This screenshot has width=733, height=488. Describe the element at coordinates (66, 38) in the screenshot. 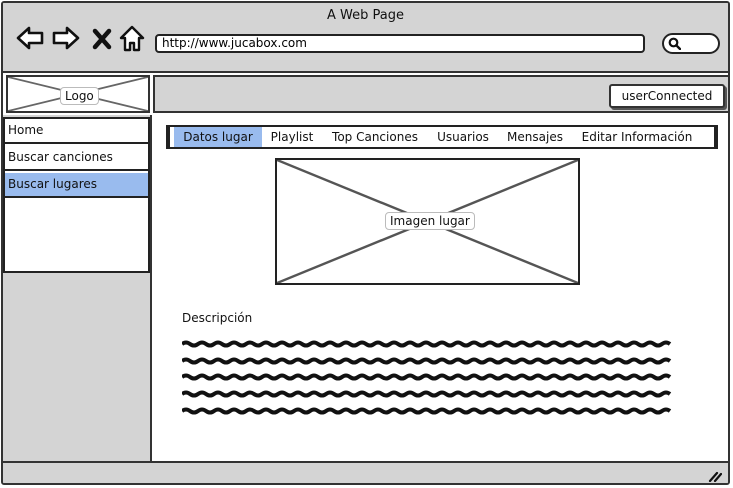

I see `forward-arrow-icon` at that location.